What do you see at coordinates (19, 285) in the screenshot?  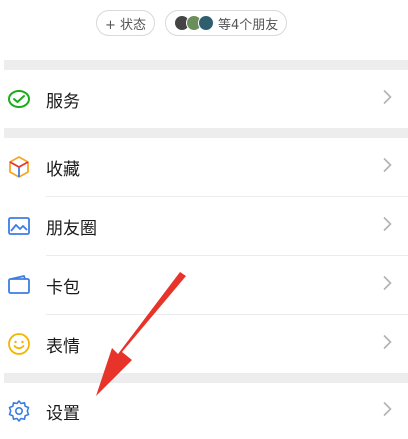 I see `wallet-icon` at bounding box center [19, 285].